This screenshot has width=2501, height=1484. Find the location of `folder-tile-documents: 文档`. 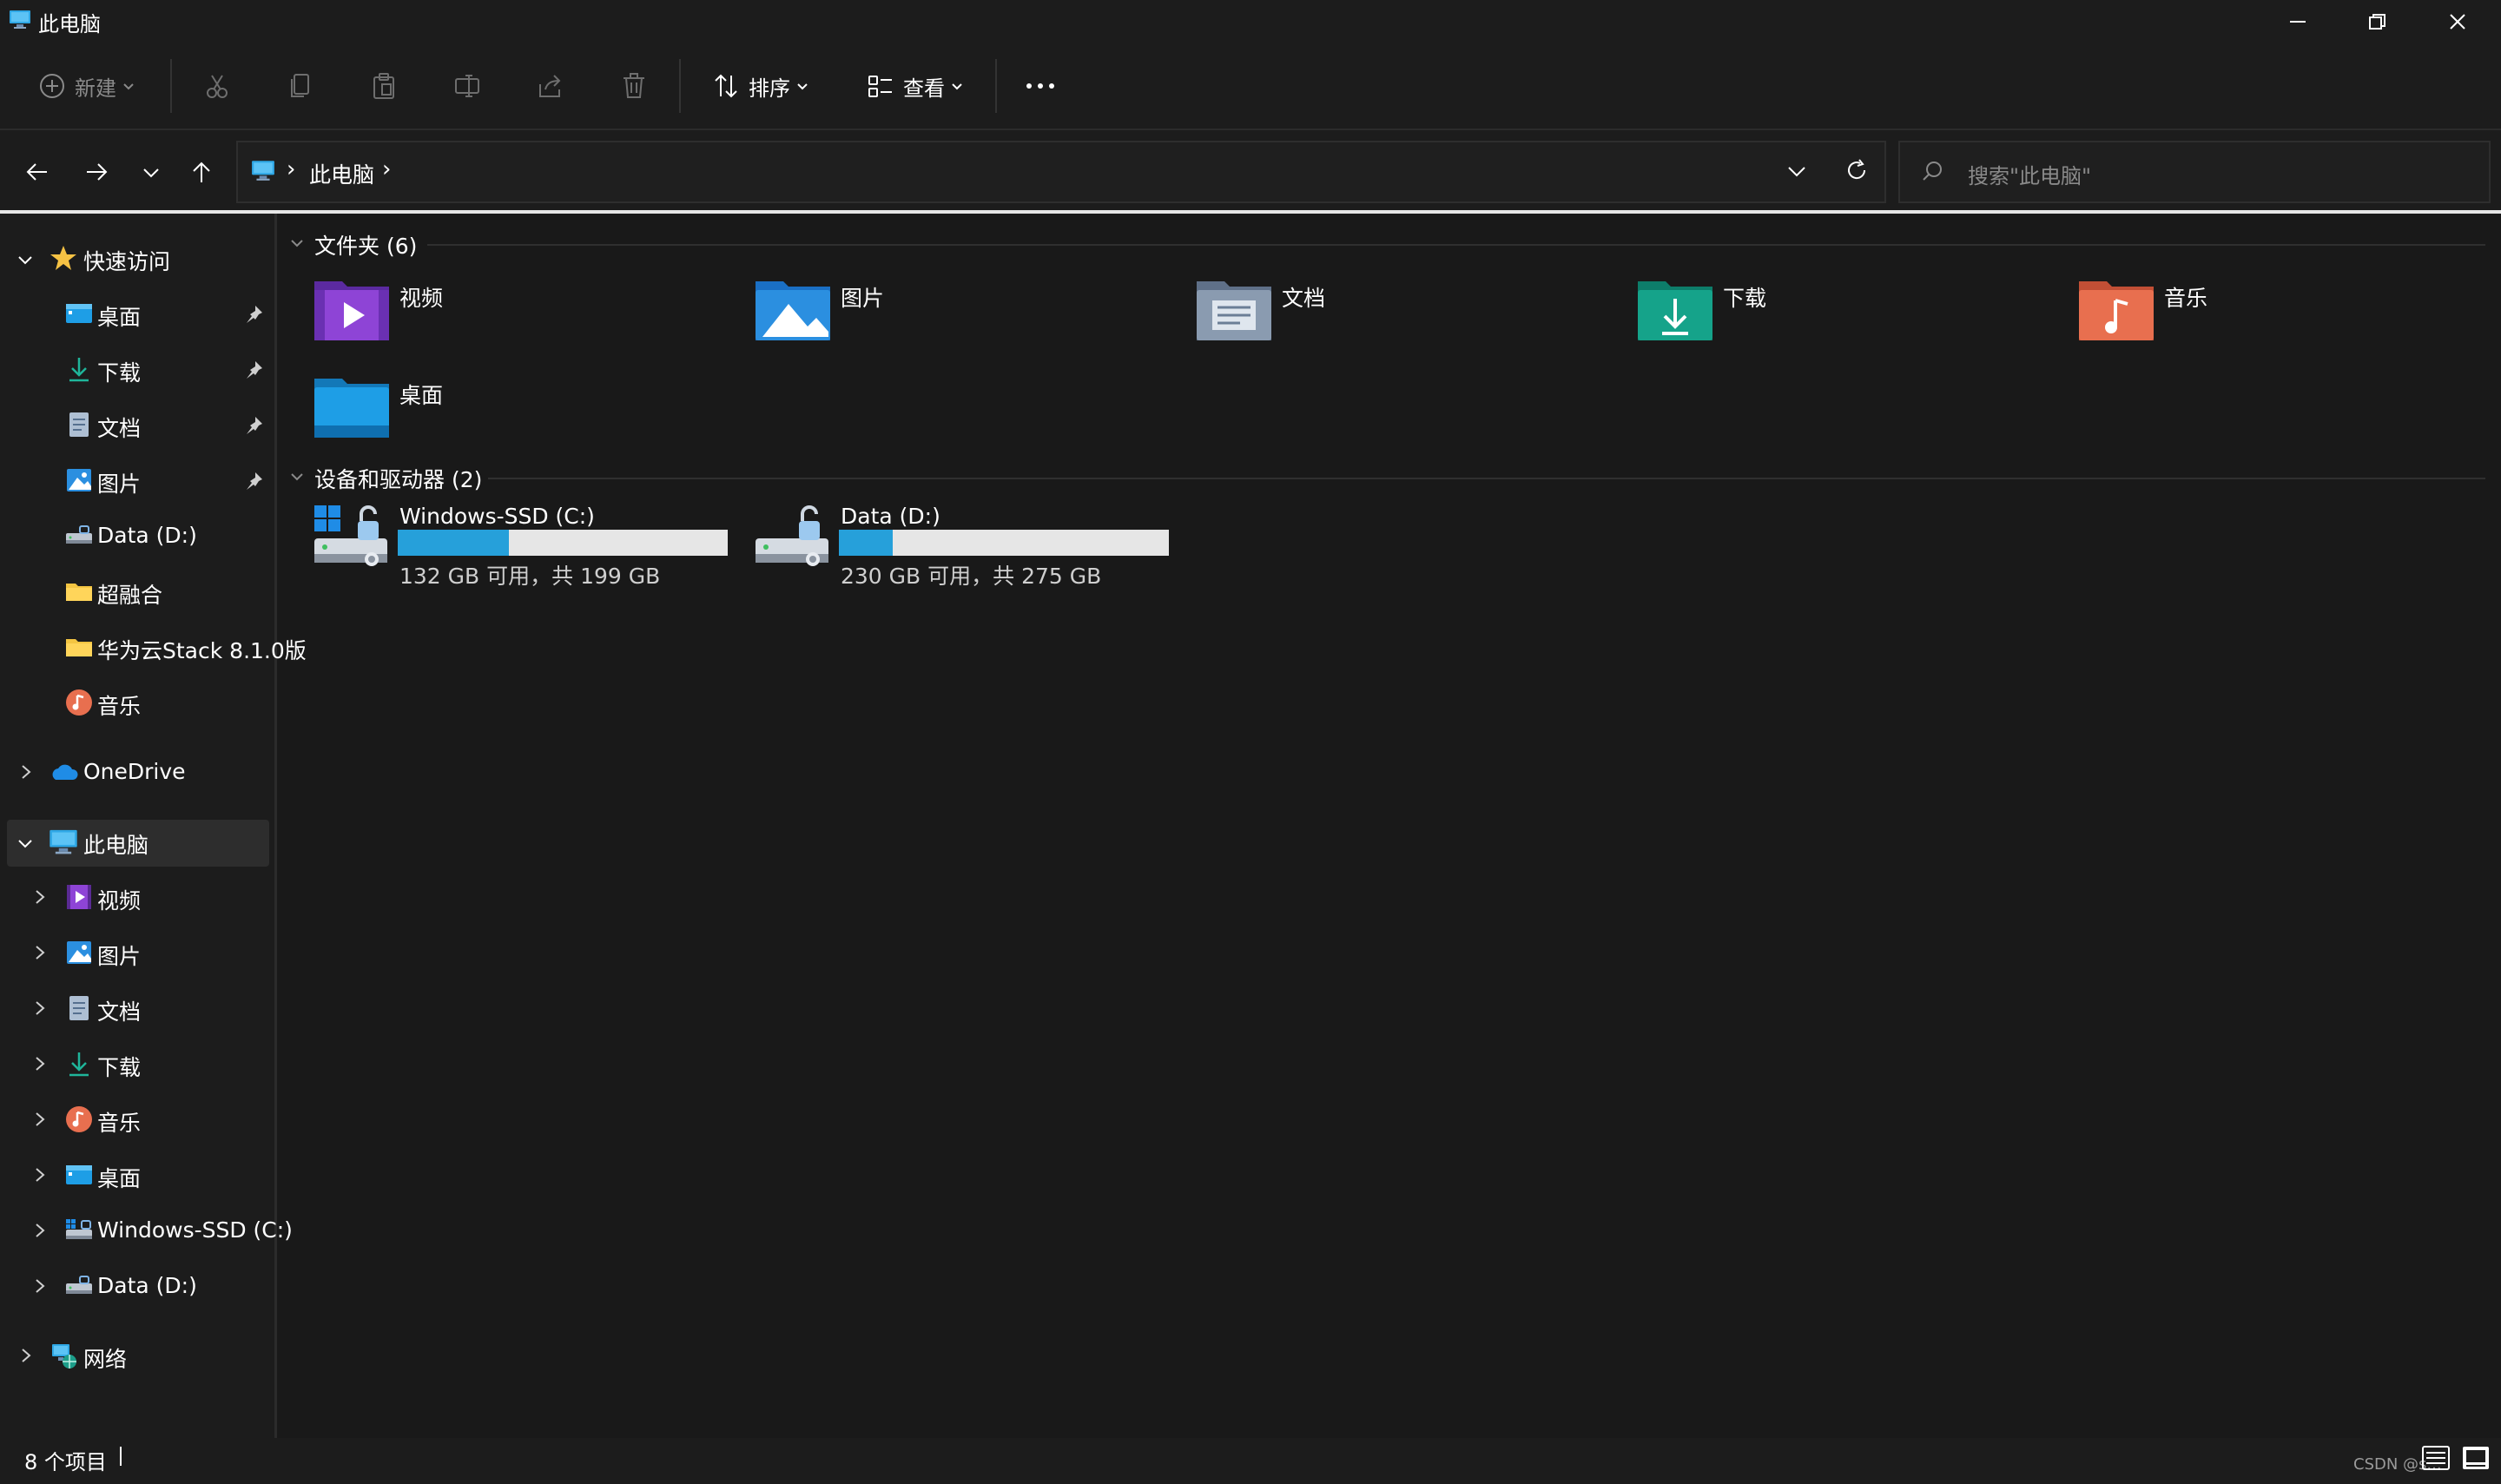

folder-tile-documents: 文档 is located at coordinates (1403, 317).